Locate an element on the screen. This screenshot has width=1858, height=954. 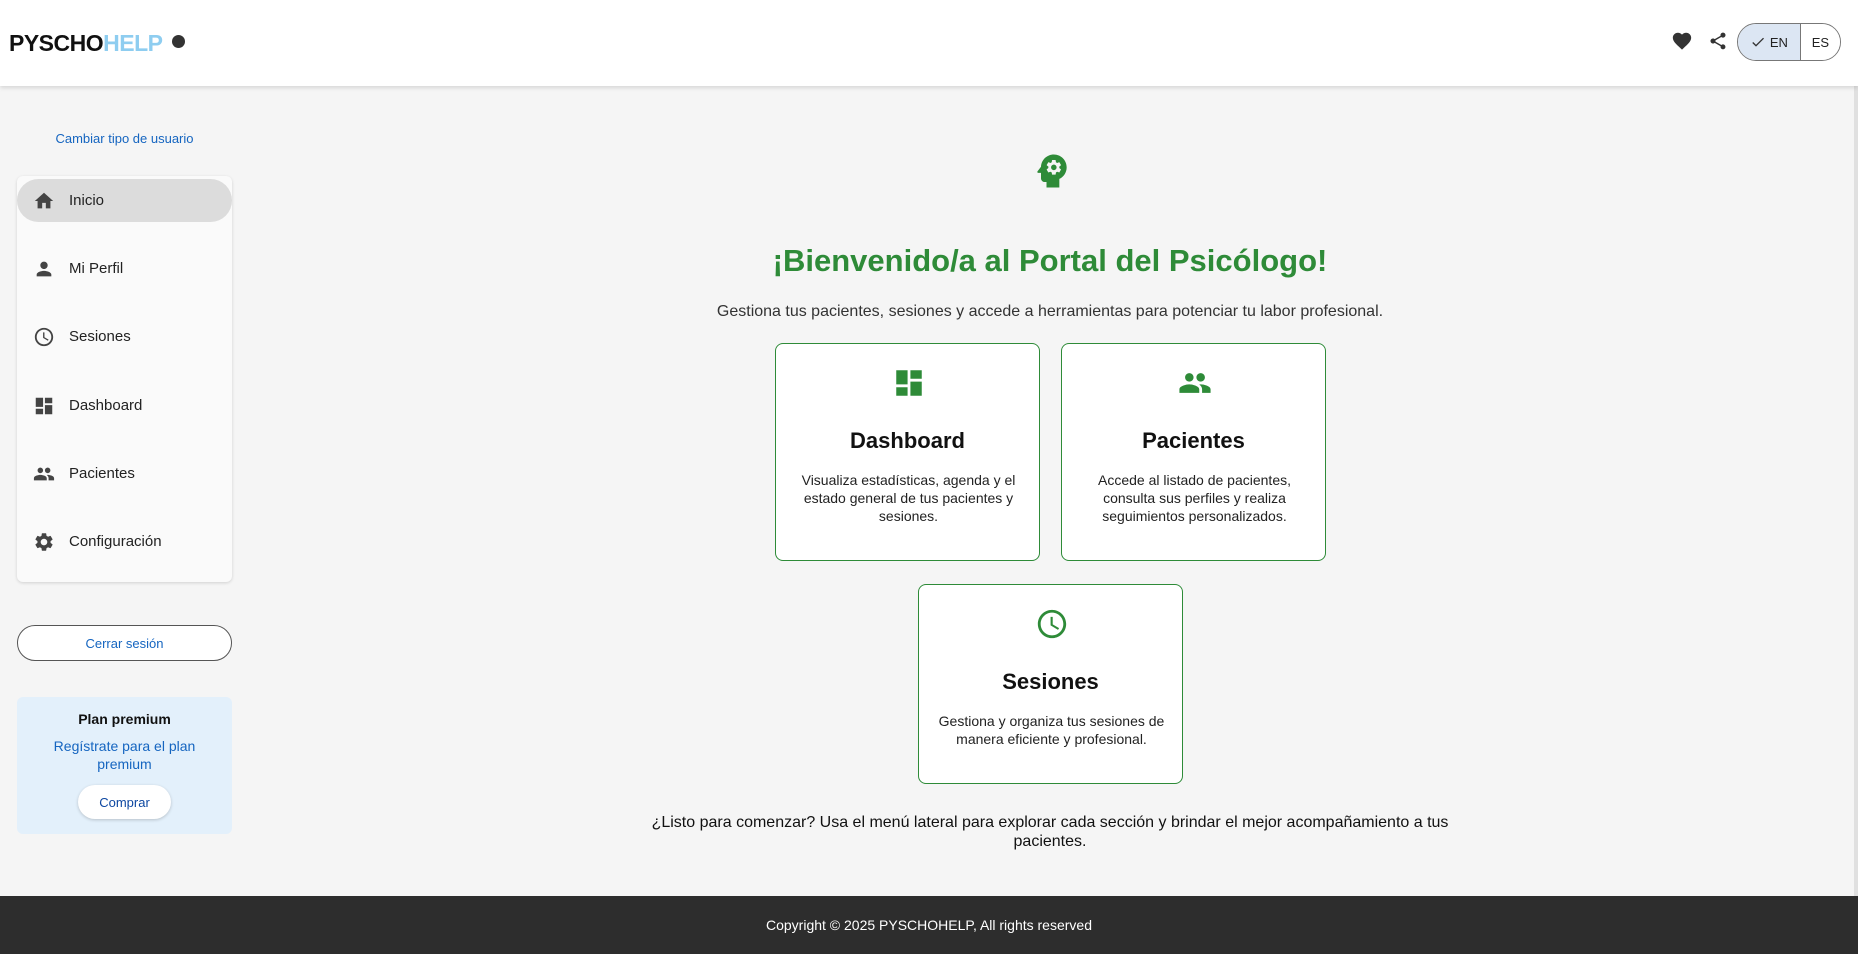
sidebar-item-configuracion: Configuración is located at coordinates (124, 541).